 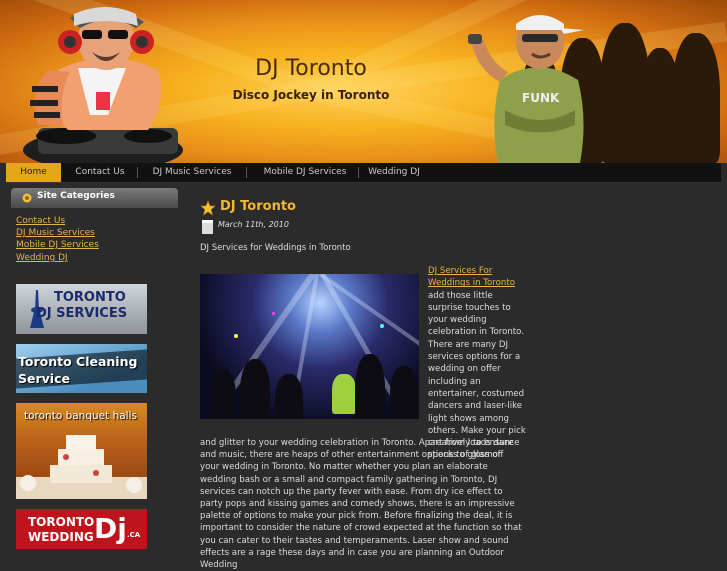 I want to click on sidebar-heading-bar: Site Categories, so click(x=94, y=198).